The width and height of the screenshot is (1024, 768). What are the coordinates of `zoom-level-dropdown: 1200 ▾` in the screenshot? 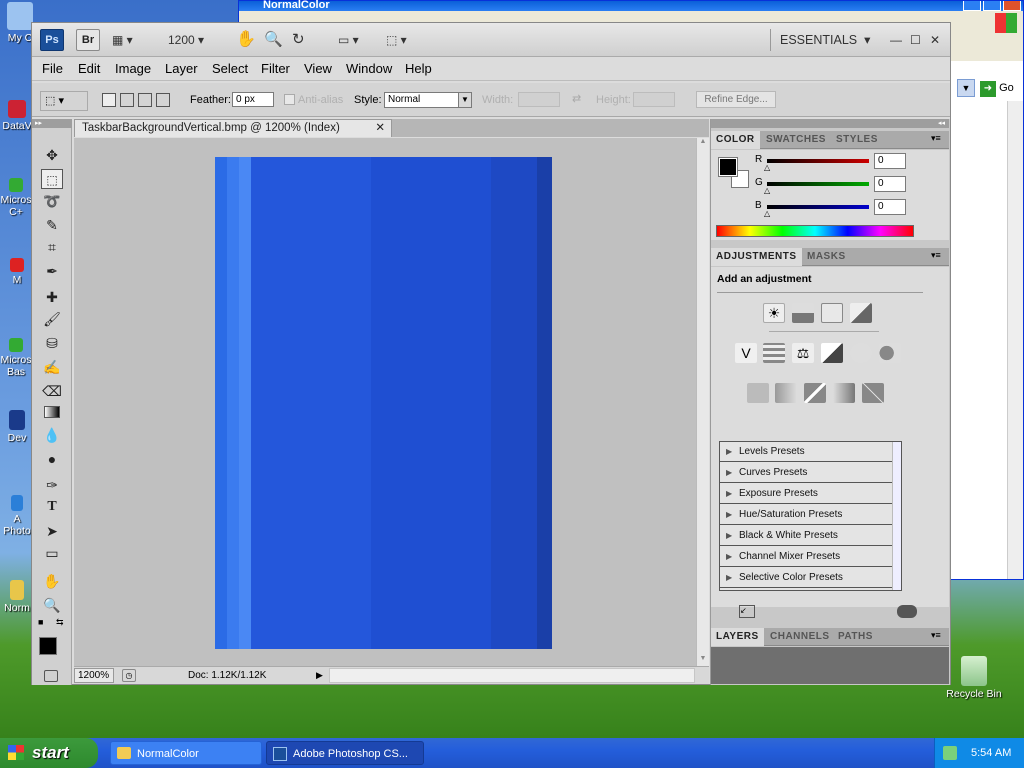 It's located at (190, 40).